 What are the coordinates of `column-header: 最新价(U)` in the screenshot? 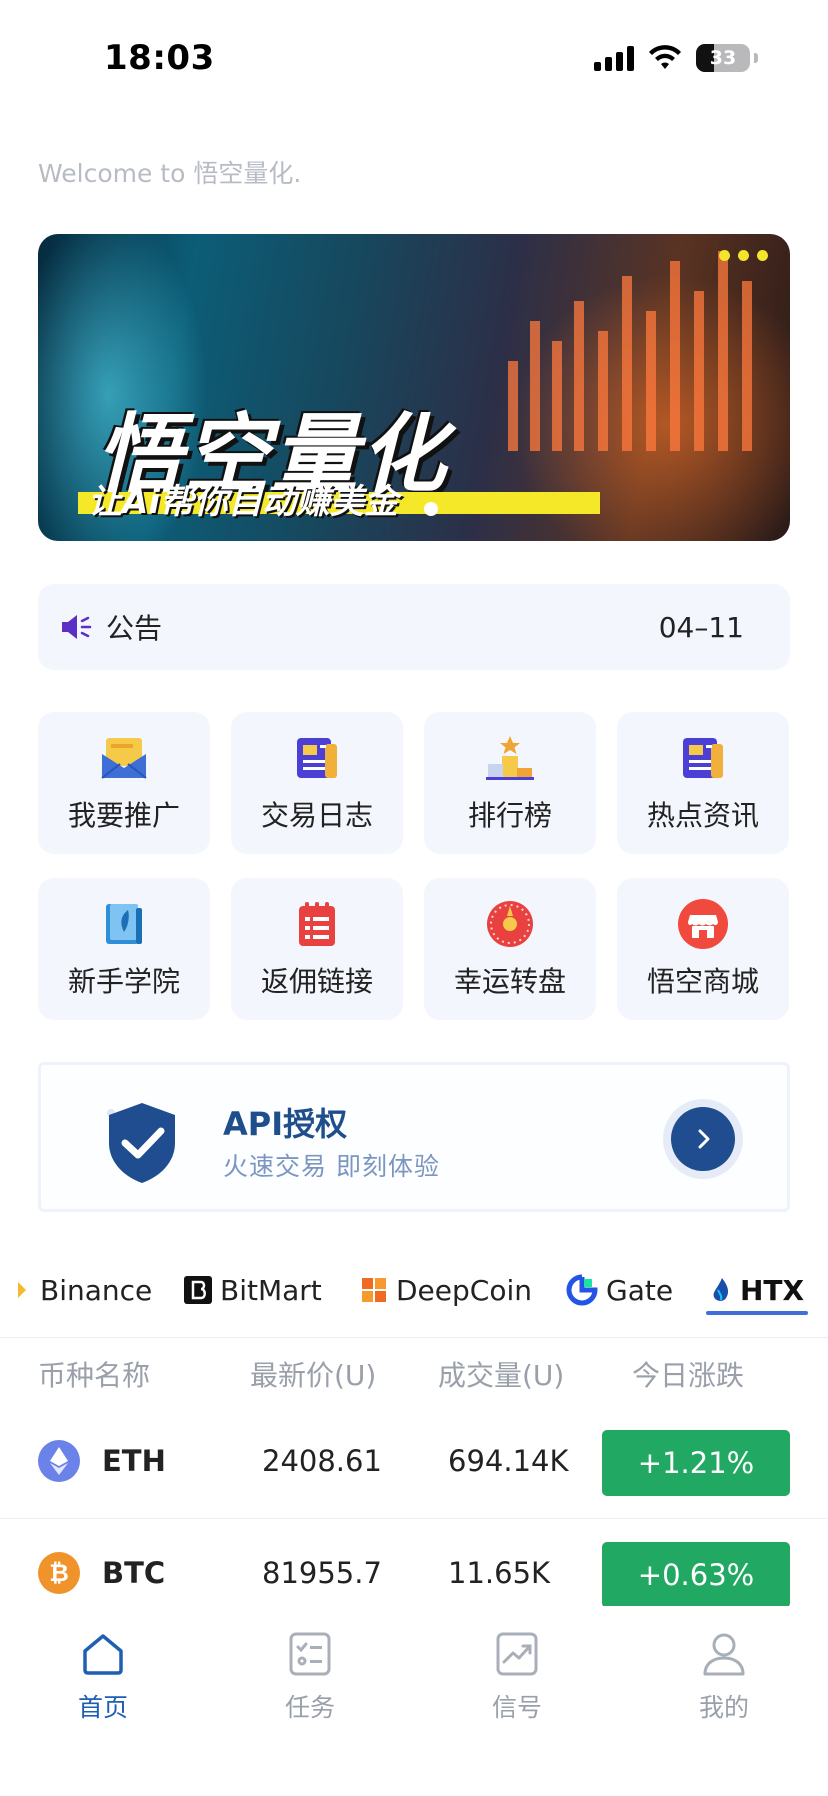 It's located at (313, 1375).